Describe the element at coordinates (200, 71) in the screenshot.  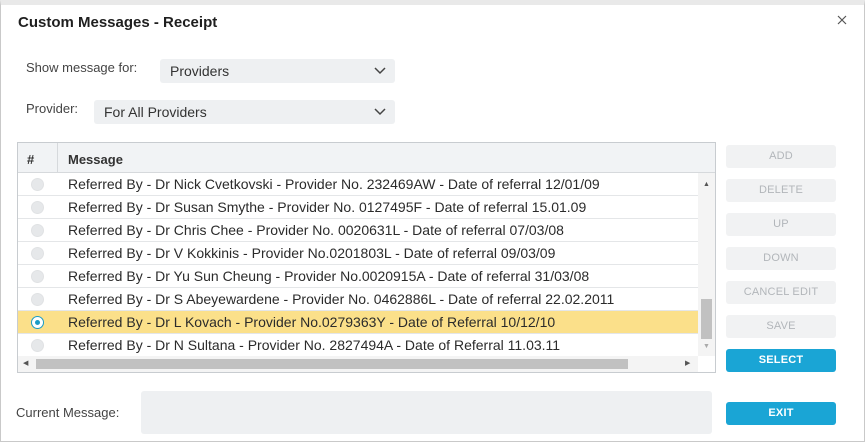
I see `show-message-for-value: Providers` at that location.